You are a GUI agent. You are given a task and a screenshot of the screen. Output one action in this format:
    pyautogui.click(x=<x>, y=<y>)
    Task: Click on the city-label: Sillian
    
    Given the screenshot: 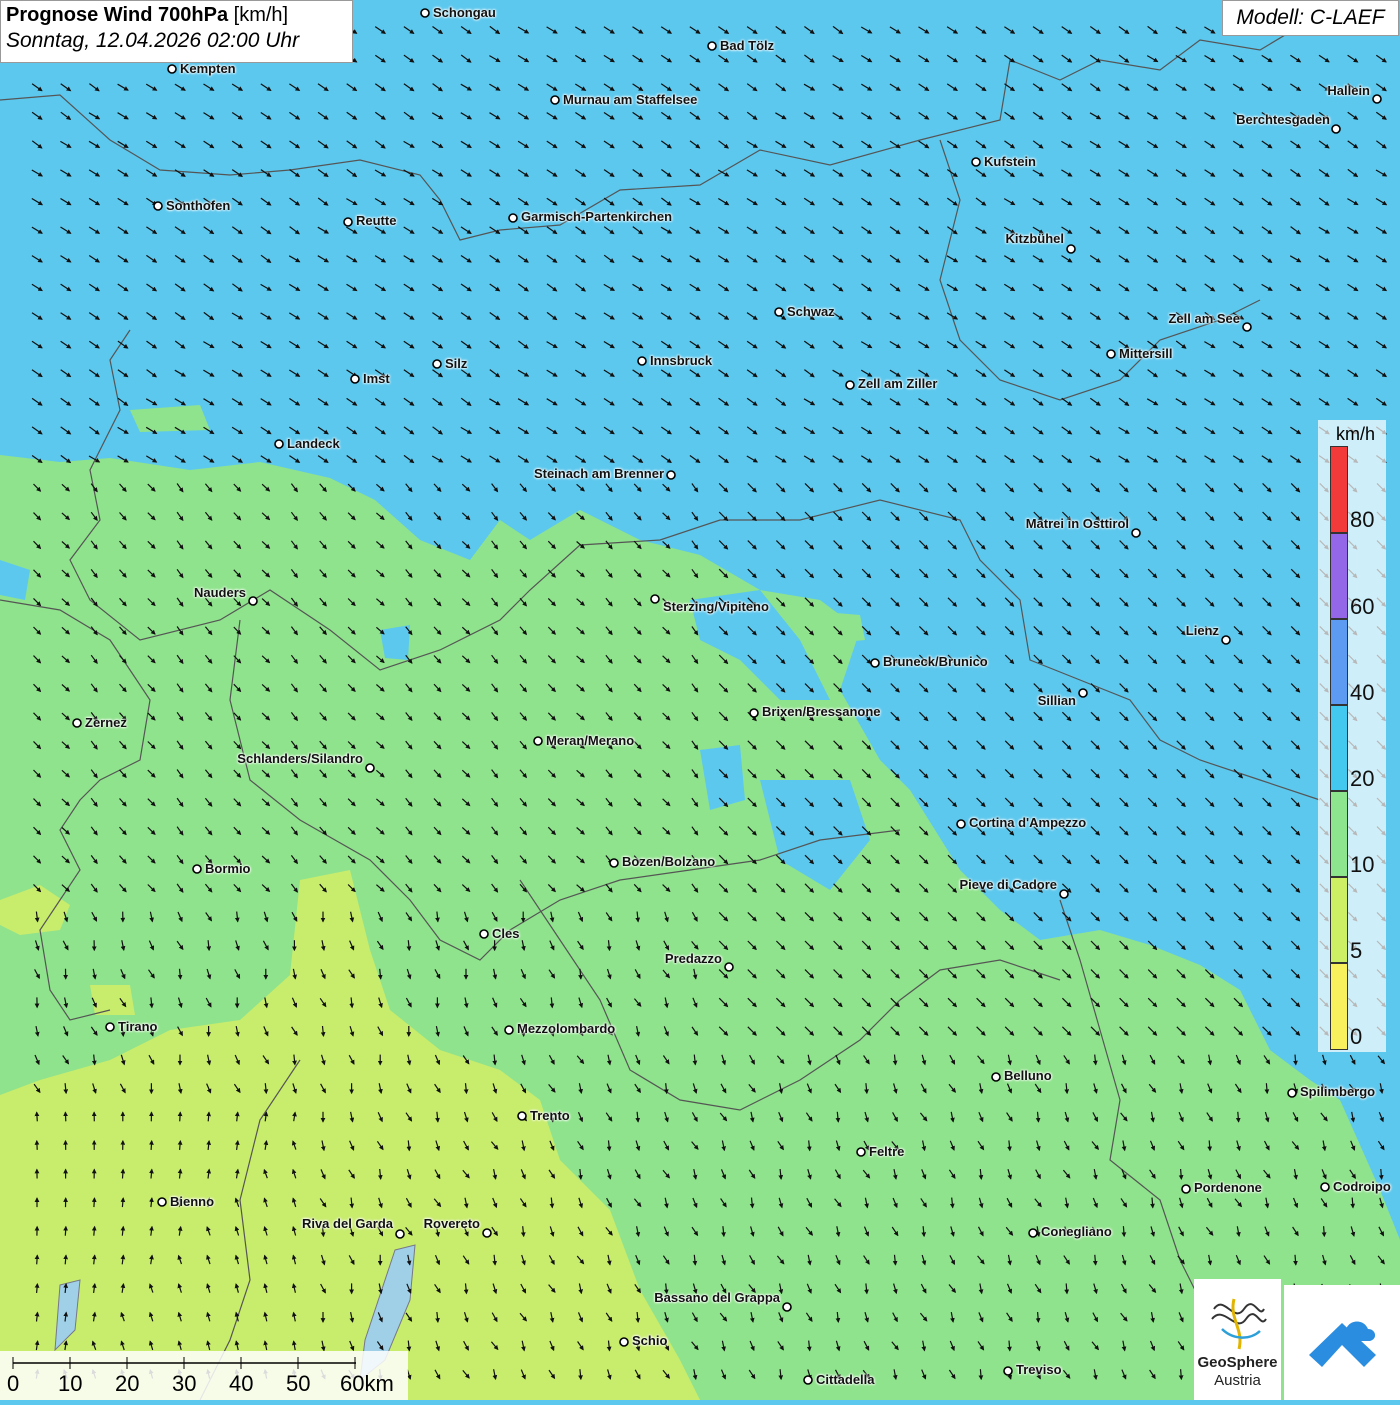 What is the action you would take?
    pyautogui.click(x=1057, y=700)
    